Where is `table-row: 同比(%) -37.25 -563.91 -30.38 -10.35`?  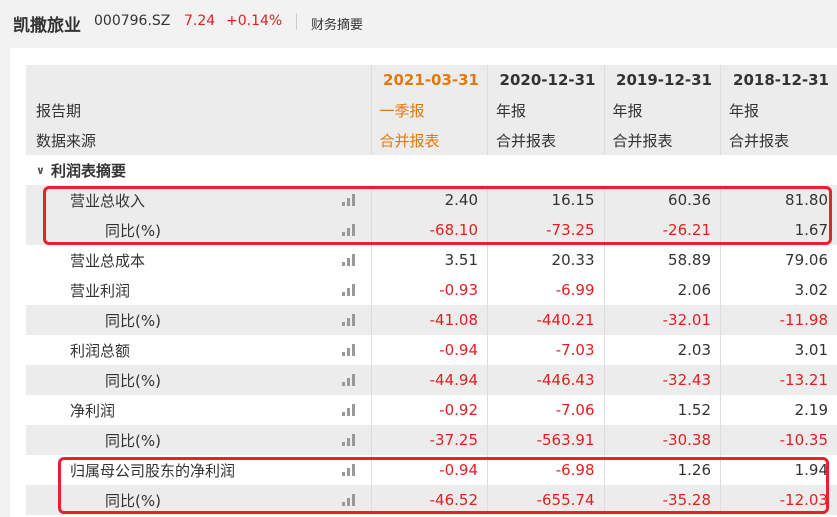 table-row: 同比(%) -37.25 -563.91 -30.38 -10.35 is located at coordinates (431, 440).